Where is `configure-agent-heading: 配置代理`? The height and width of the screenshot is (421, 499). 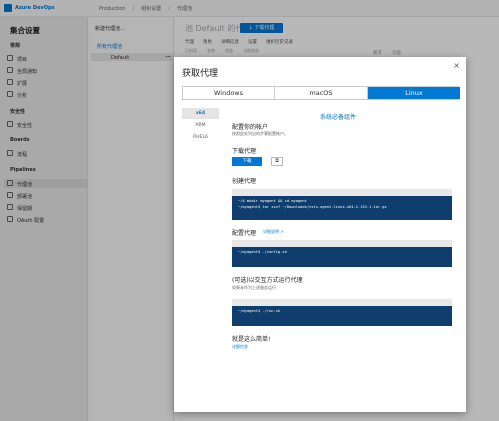
configure-agent-heading: 配置代理 is located at coordinates (244, 233).